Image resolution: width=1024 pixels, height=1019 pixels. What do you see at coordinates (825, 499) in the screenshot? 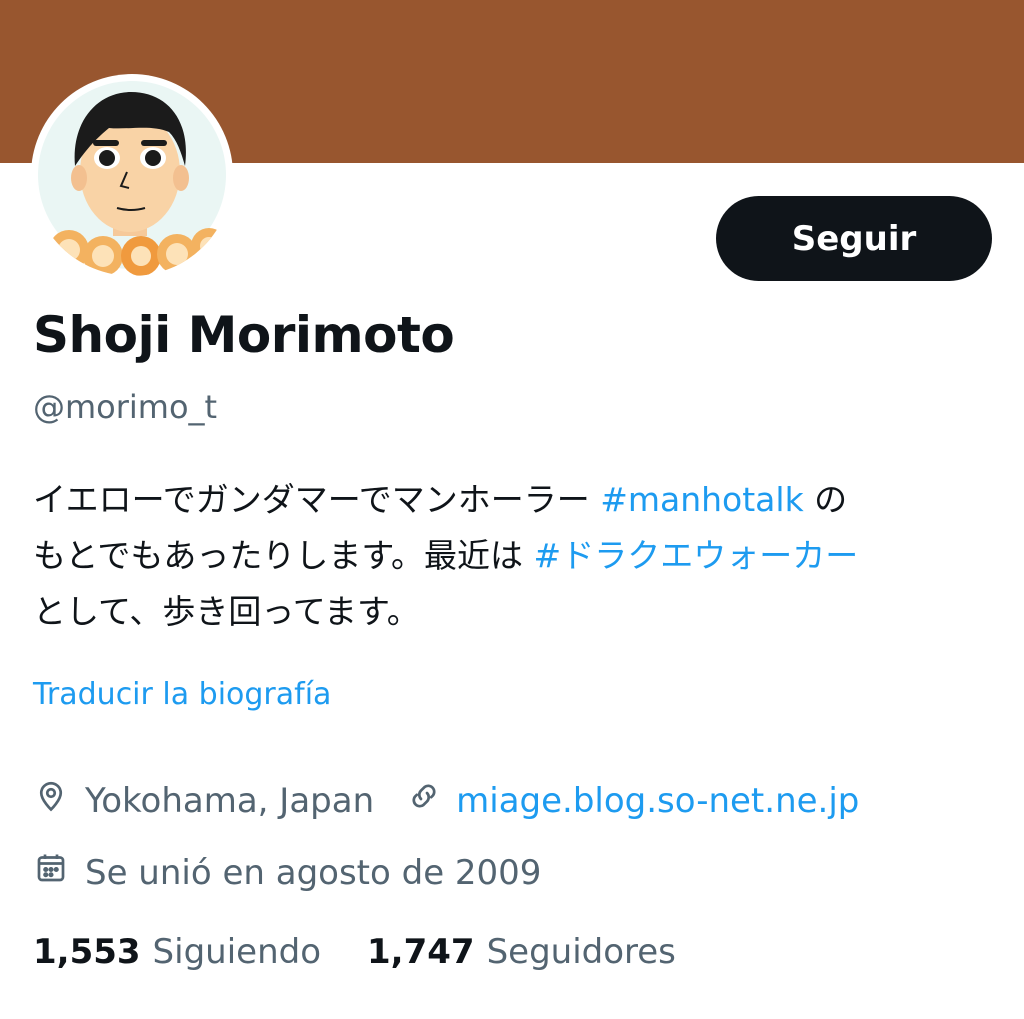
I see `bio-text: の` at bounding box center [825, 499].